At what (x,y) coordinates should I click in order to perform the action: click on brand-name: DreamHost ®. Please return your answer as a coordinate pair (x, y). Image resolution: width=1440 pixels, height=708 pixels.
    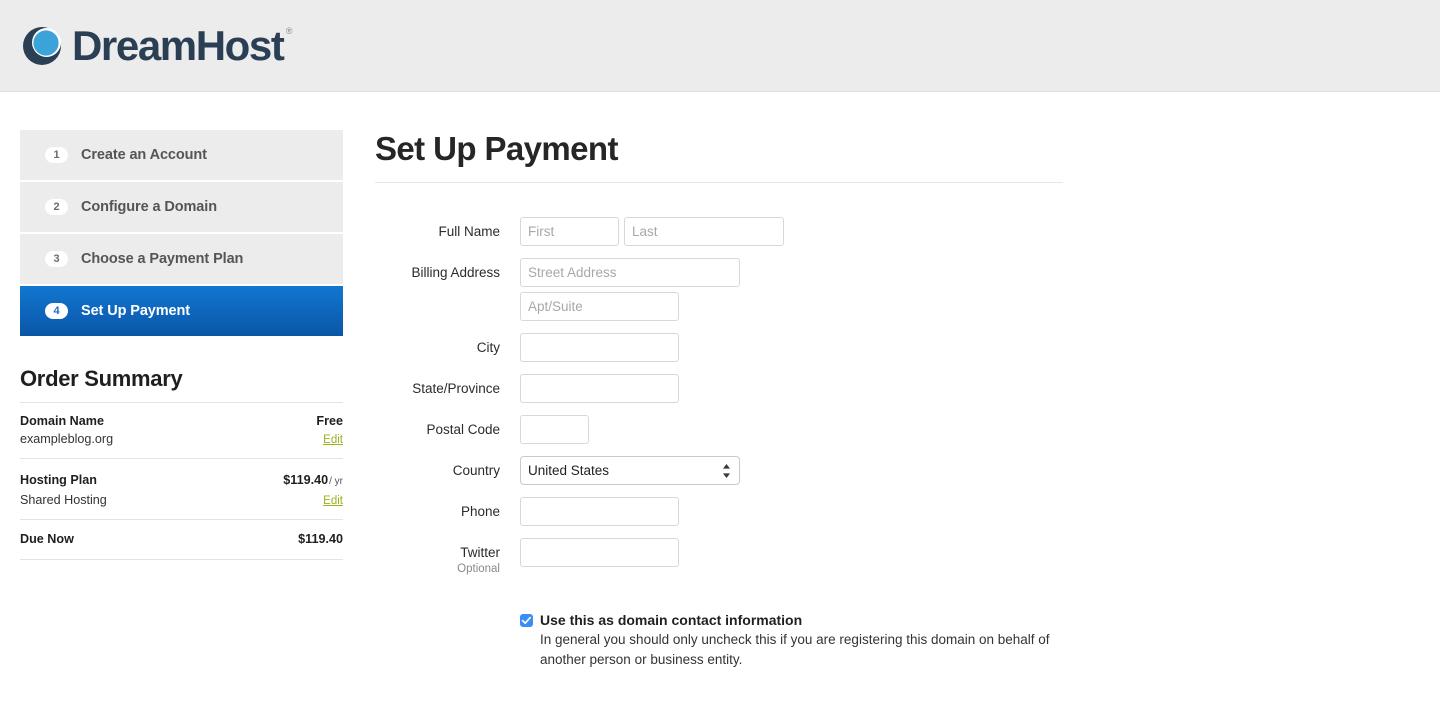
    Looking at the image, I should click on (182, 45).